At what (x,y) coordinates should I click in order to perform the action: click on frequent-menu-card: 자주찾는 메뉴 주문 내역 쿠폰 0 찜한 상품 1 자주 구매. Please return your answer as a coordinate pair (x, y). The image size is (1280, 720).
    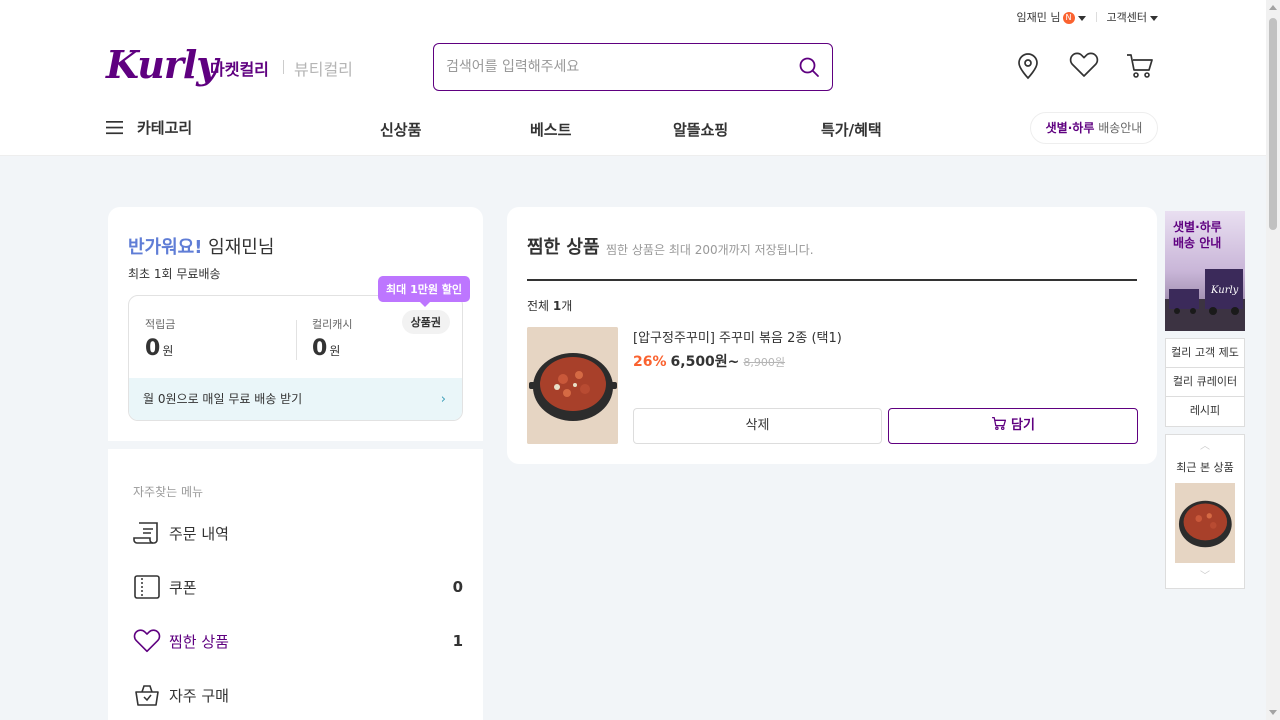
    Looking at the image, I should click on (295, 584).